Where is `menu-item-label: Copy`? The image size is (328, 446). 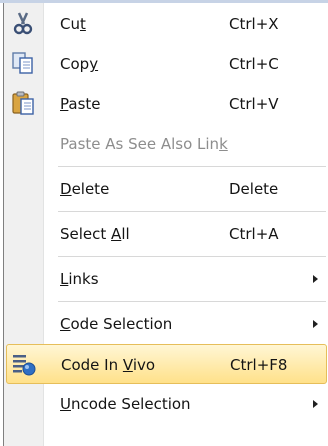 menu-item-label: Copy is located at coordinates (79, 64).